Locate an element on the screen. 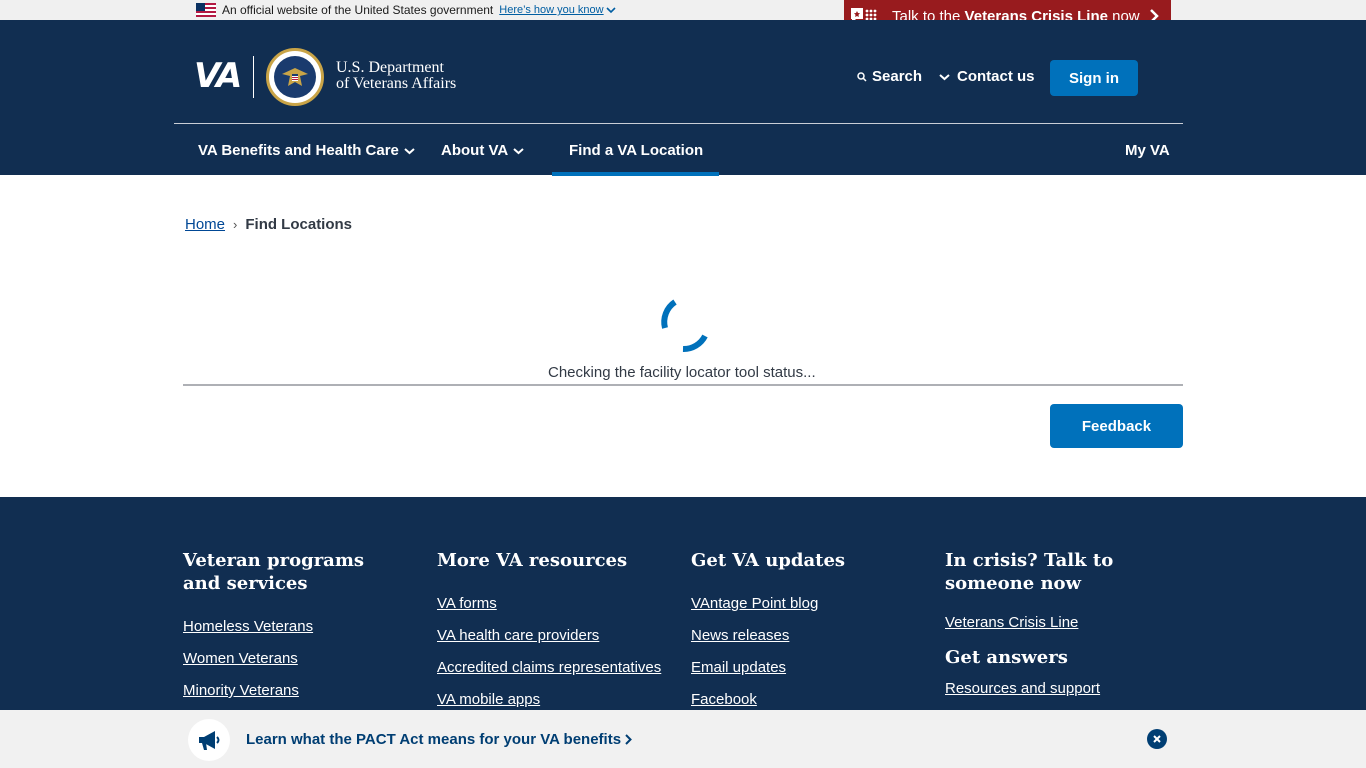 The width and height of the screenshot is (1366, 768). nav-item-about: About VA is located at coordinates (482, 150).